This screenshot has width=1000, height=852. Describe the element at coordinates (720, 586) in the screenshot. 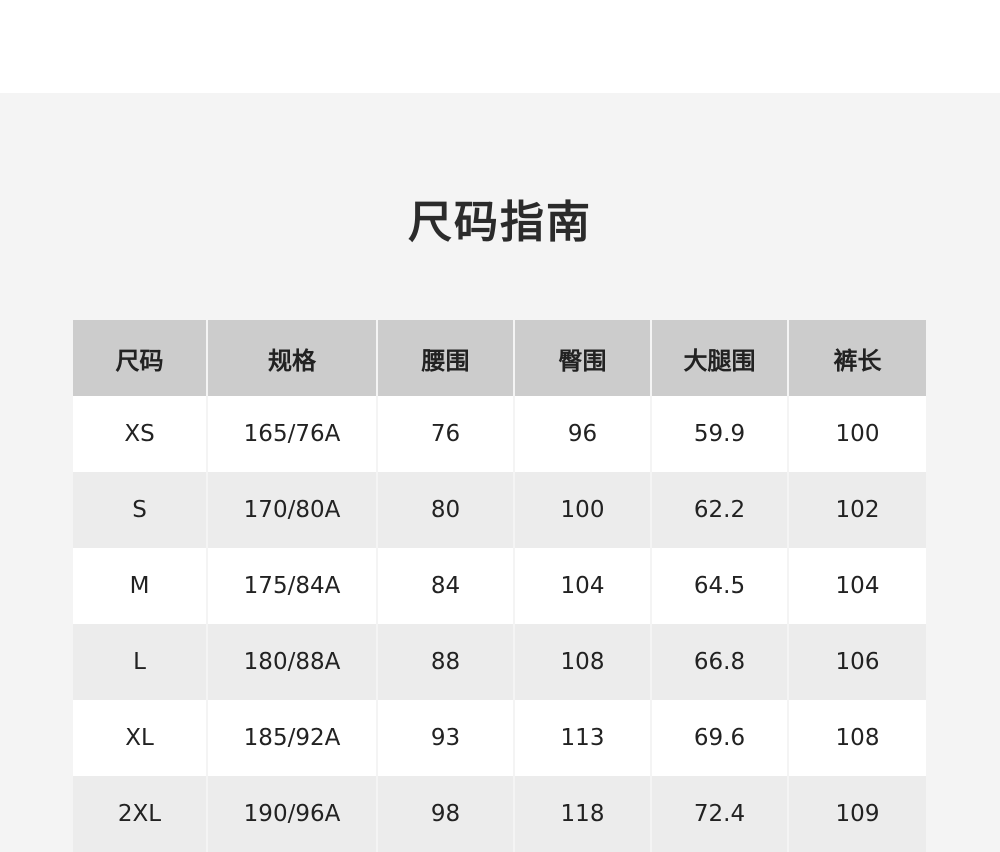

I see `table-cell: 64.5` at that location.